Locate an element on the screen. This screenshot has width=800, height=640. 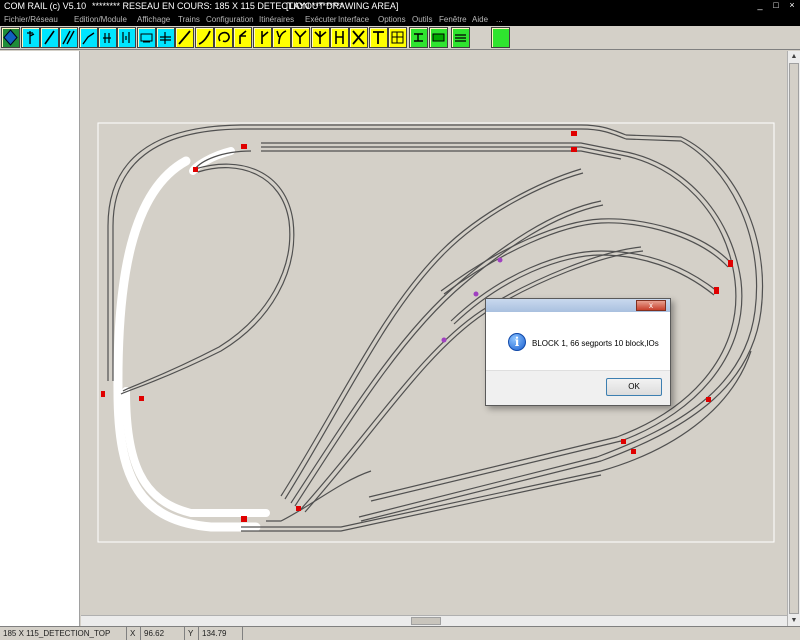
tool-loop-track-button is located at coordinates (223, 37).